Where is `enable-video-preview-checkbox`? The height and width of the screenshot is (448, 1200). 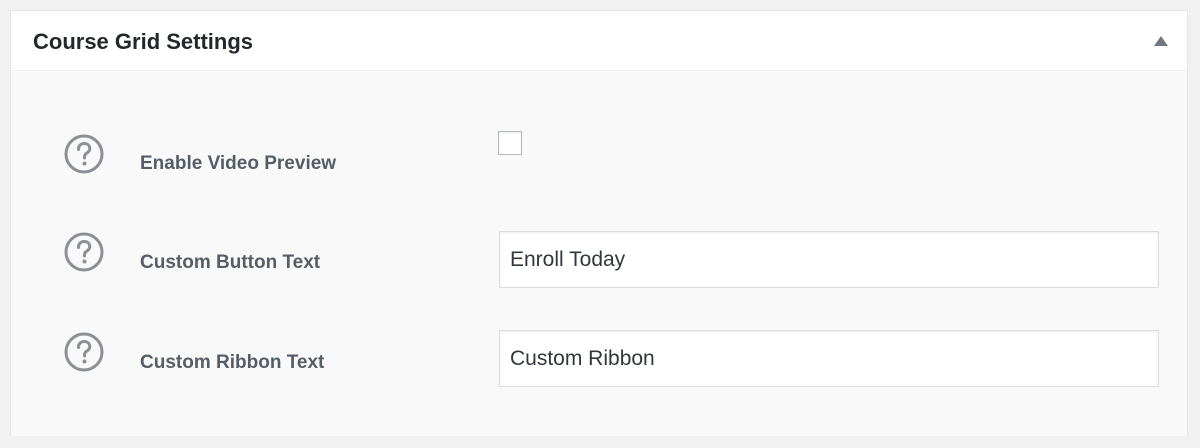 enable-video-preview-checkbox is located at coordinates (510, 143).